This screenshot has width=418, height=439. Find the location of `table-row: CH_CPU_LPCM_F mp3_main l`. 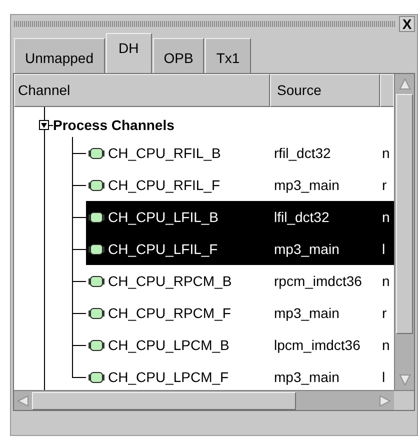

table-row: CH_CPU_LPCM_F mp3_main l is located at coordinates (240, 375).